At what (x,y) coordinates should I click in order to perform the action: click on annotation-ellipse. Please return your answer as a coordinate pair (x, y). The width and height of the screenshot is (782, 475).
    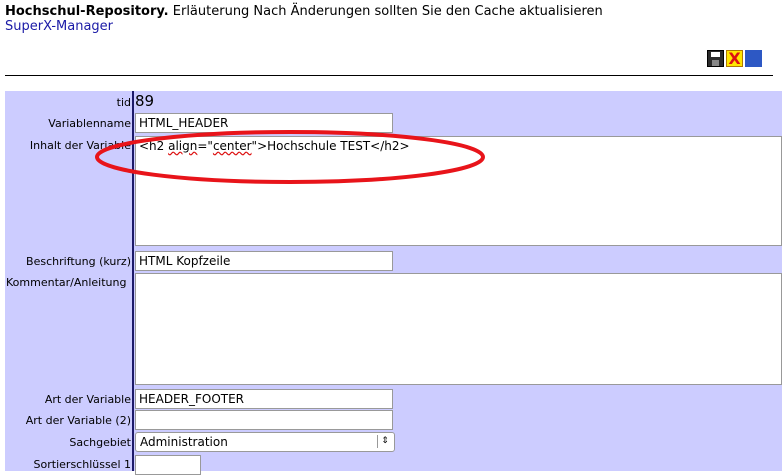
    Looking at the image, I should click on (290, 157).